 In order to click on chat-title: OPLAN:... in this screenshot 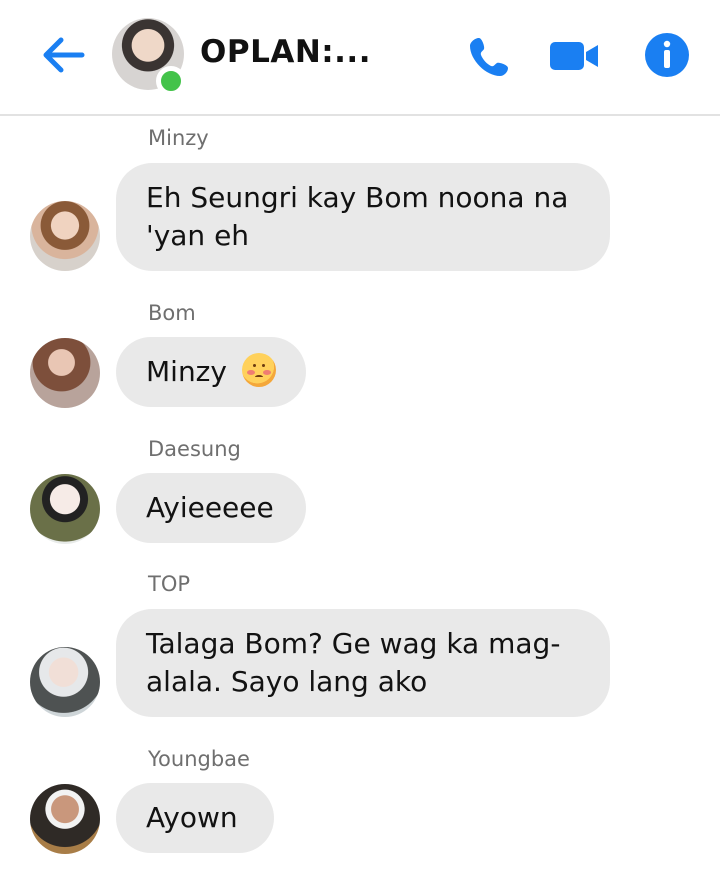, I will do `click(285, 52)`.